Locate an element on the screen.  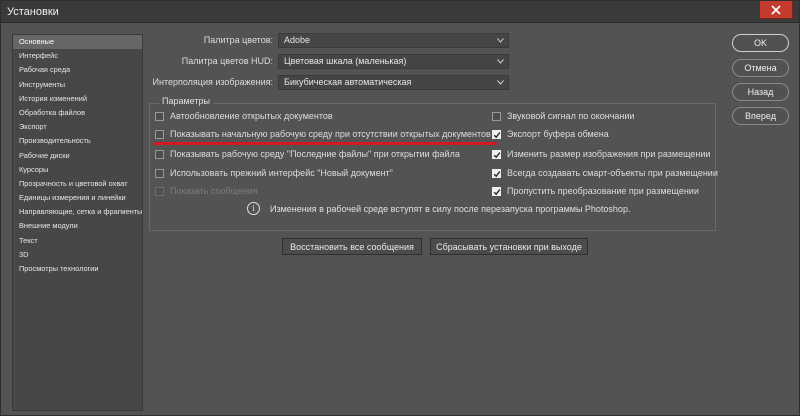
sidebar-item-cursors: Курсоры is located at coordinates (77, 170).